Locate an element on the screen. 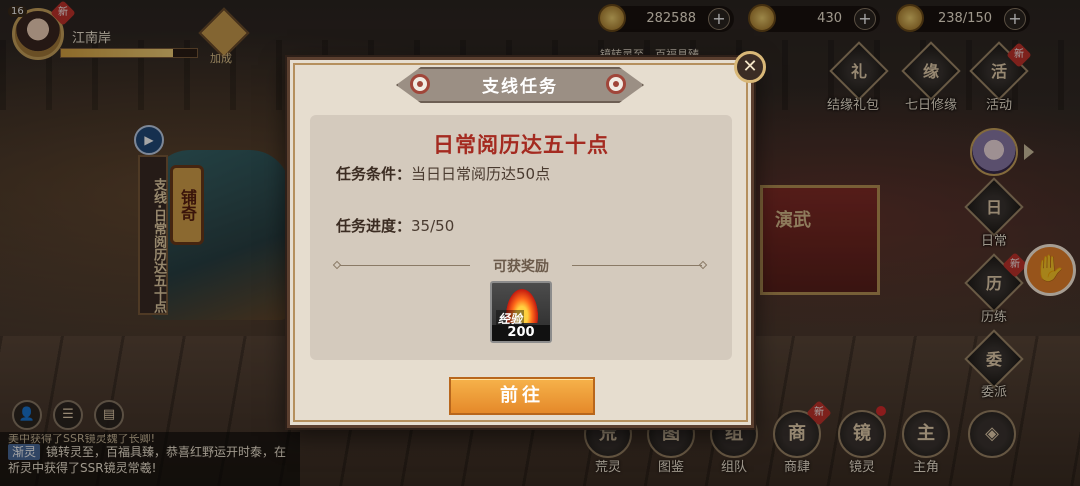 The width and height of the screenshot is (1080, 486). progress-label: 任务进度： is located at coordinates (374, 226).